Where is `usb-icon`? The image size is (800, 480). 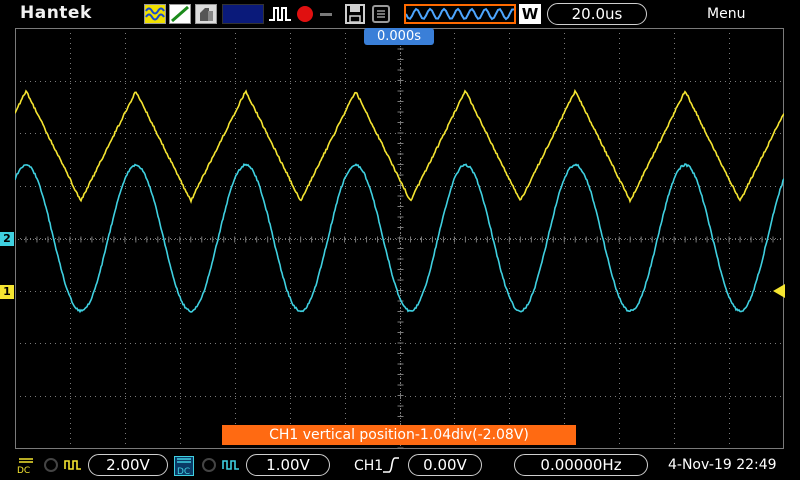 usb-icon is located at coordinates (381, 14).